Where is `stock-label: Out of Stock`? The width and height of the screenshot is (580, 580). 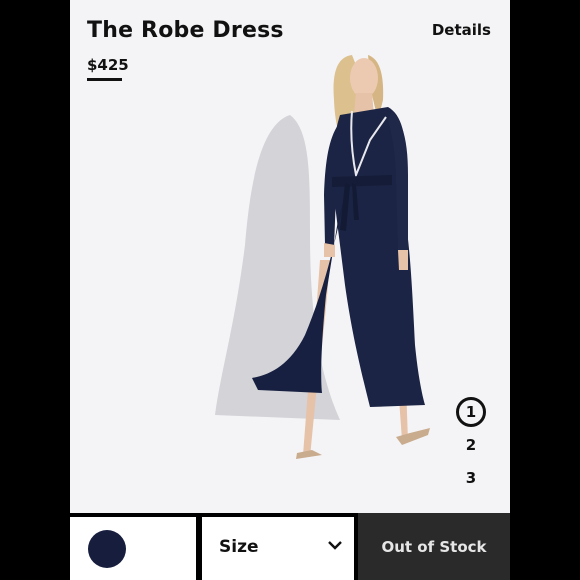
stock-label: Out of Stock is located at coordinates (434, 547).